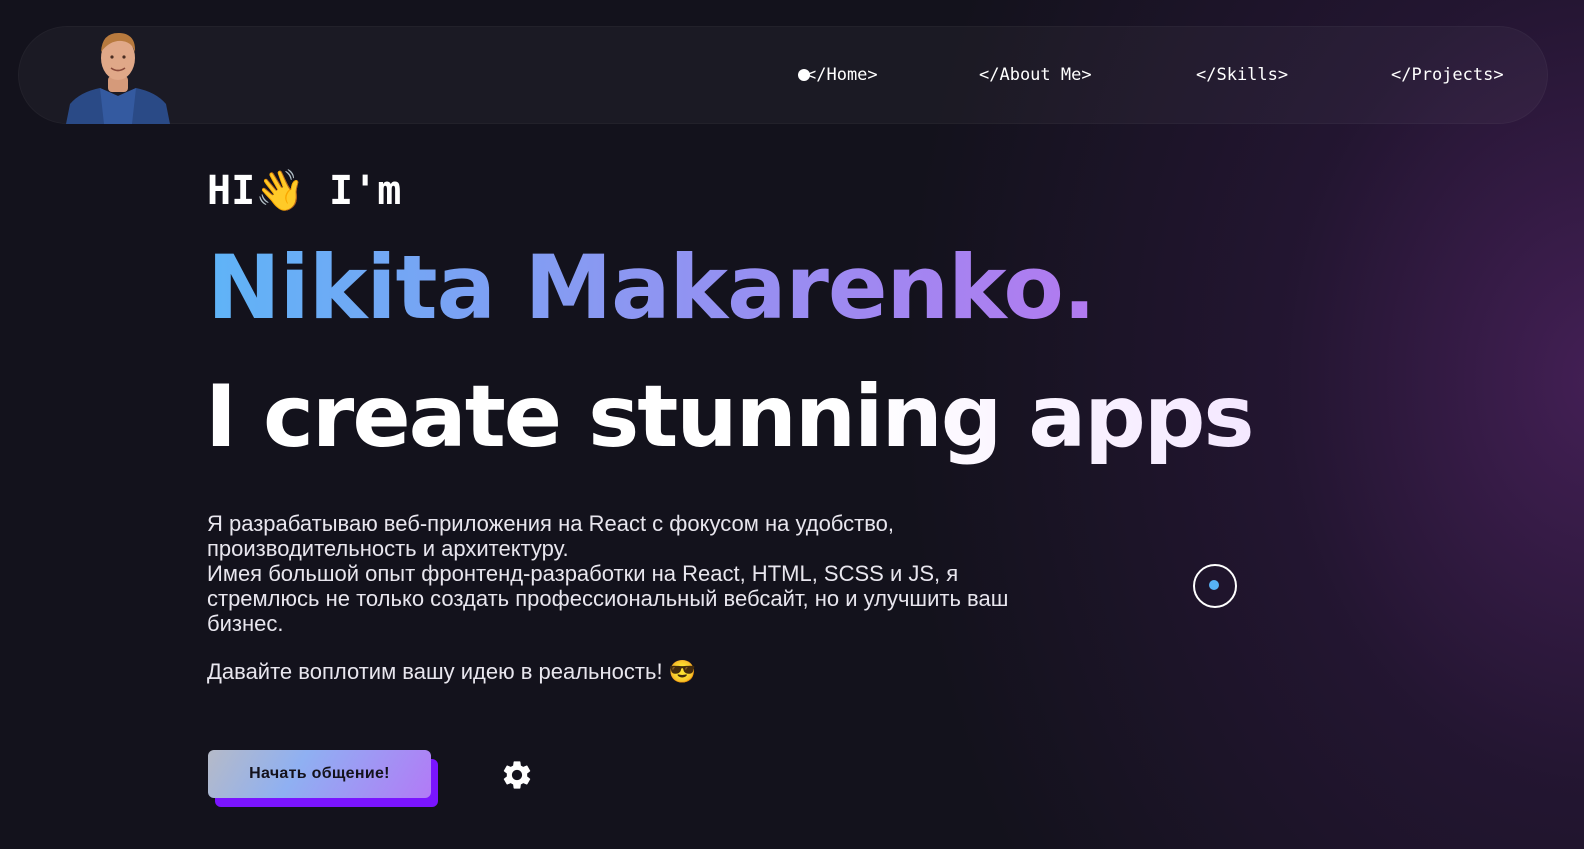  I want to click on start-conversation-button: Начать общение!, so click(319, 774).